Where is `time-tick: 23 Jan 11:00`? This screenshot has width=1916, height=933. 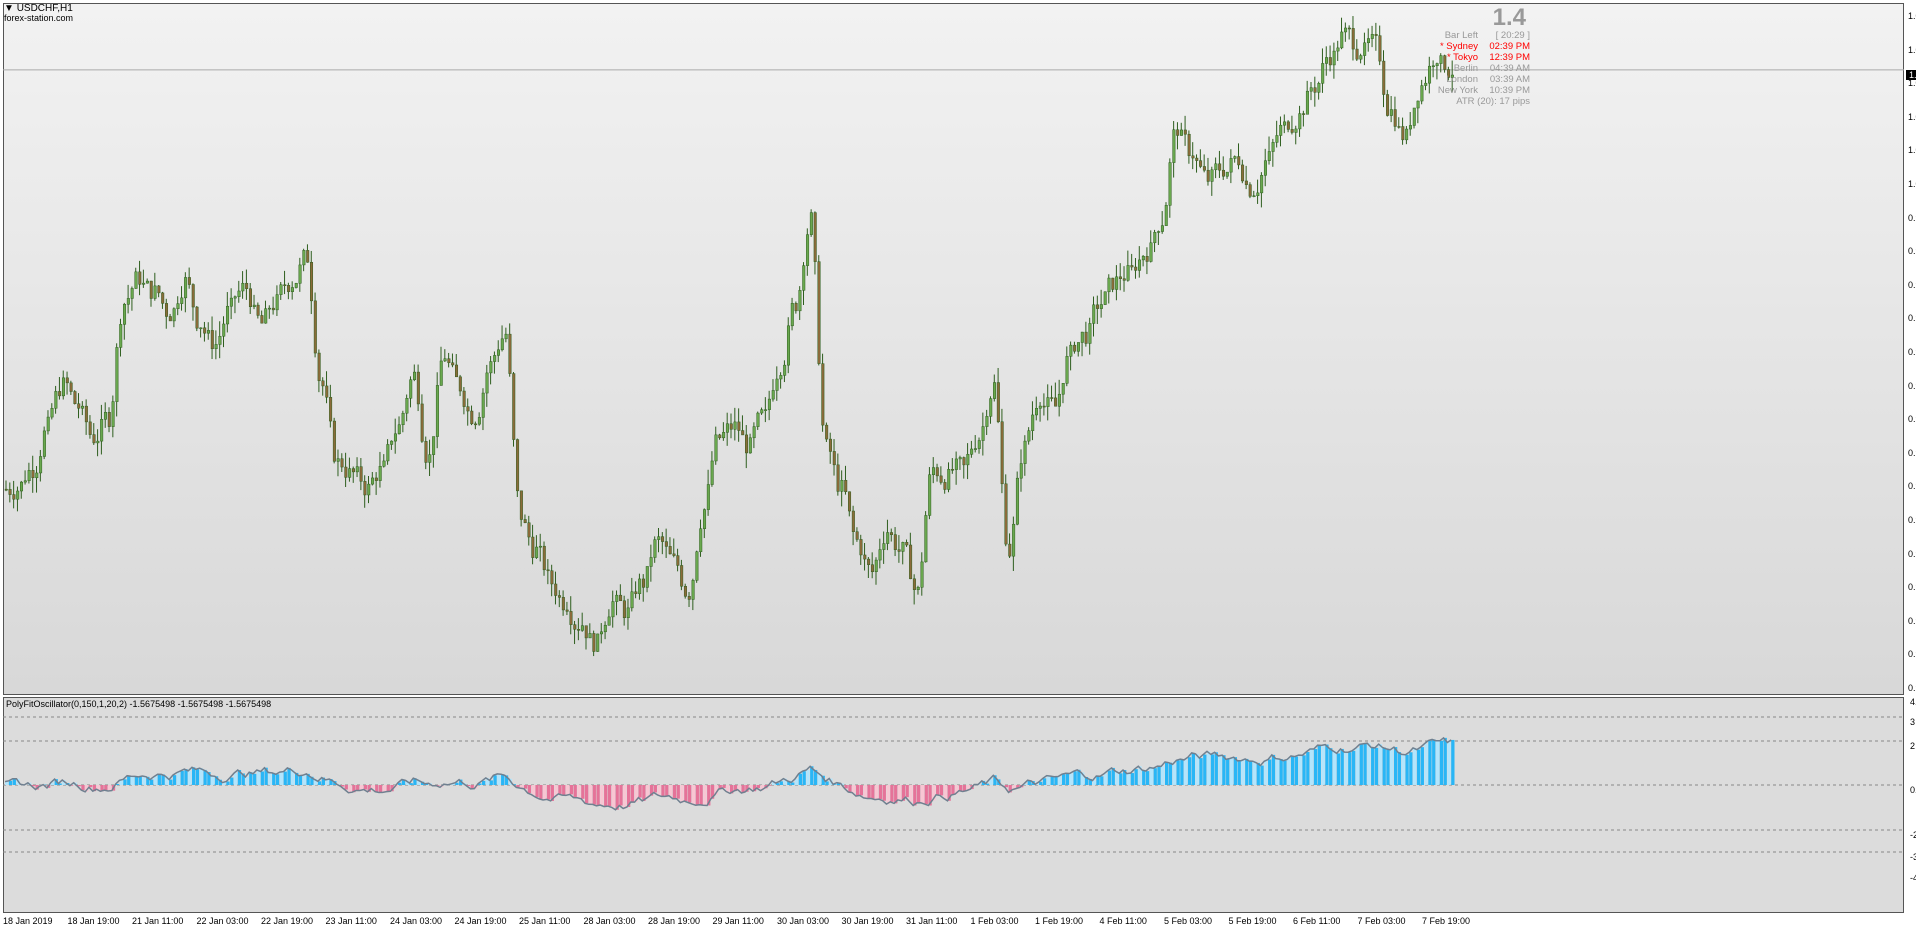 time-tick: 23 Jan 11:00 is located at coordinates (351, 921).